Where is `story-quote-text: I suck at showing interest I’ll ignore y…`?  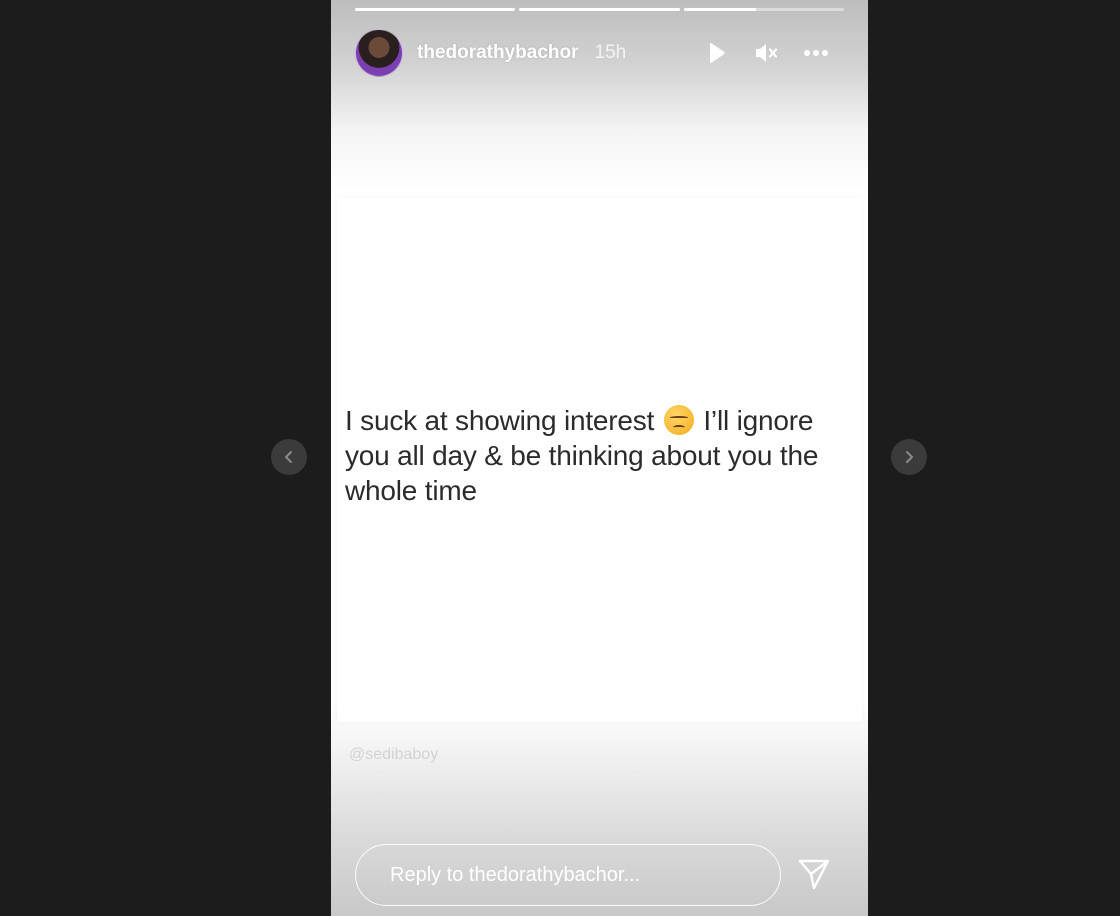 story-quote-text: I suck at showing interest I’ll ignore y… is located at coordinates (597, 455).